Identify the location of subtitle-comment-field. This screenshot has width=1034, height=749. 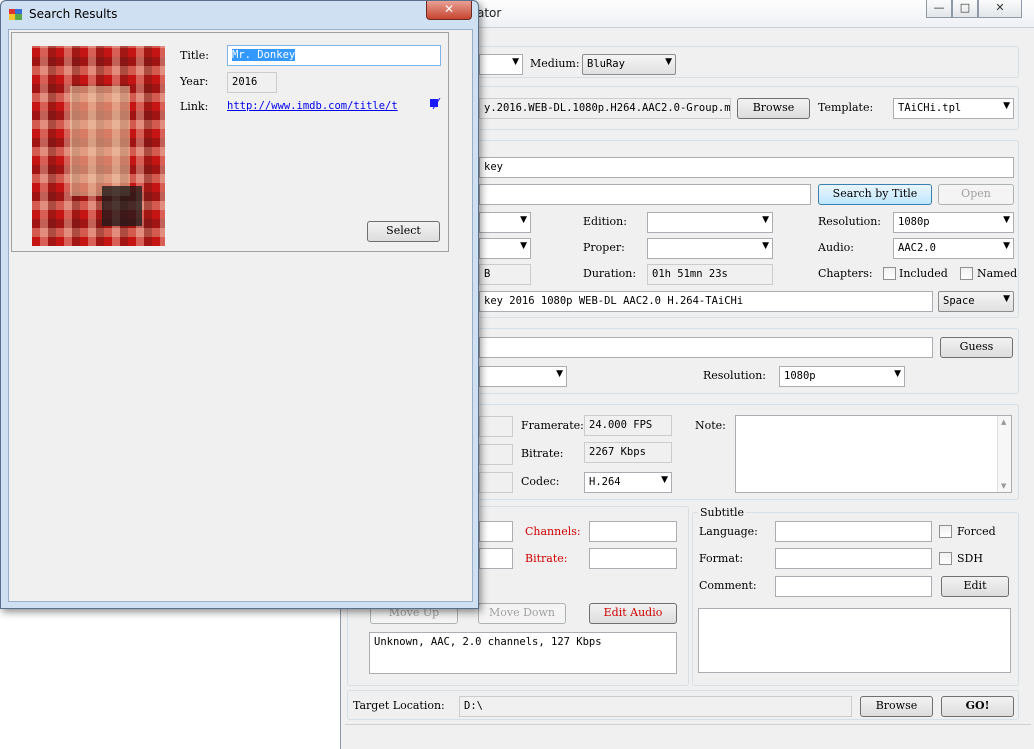
(853, 586).